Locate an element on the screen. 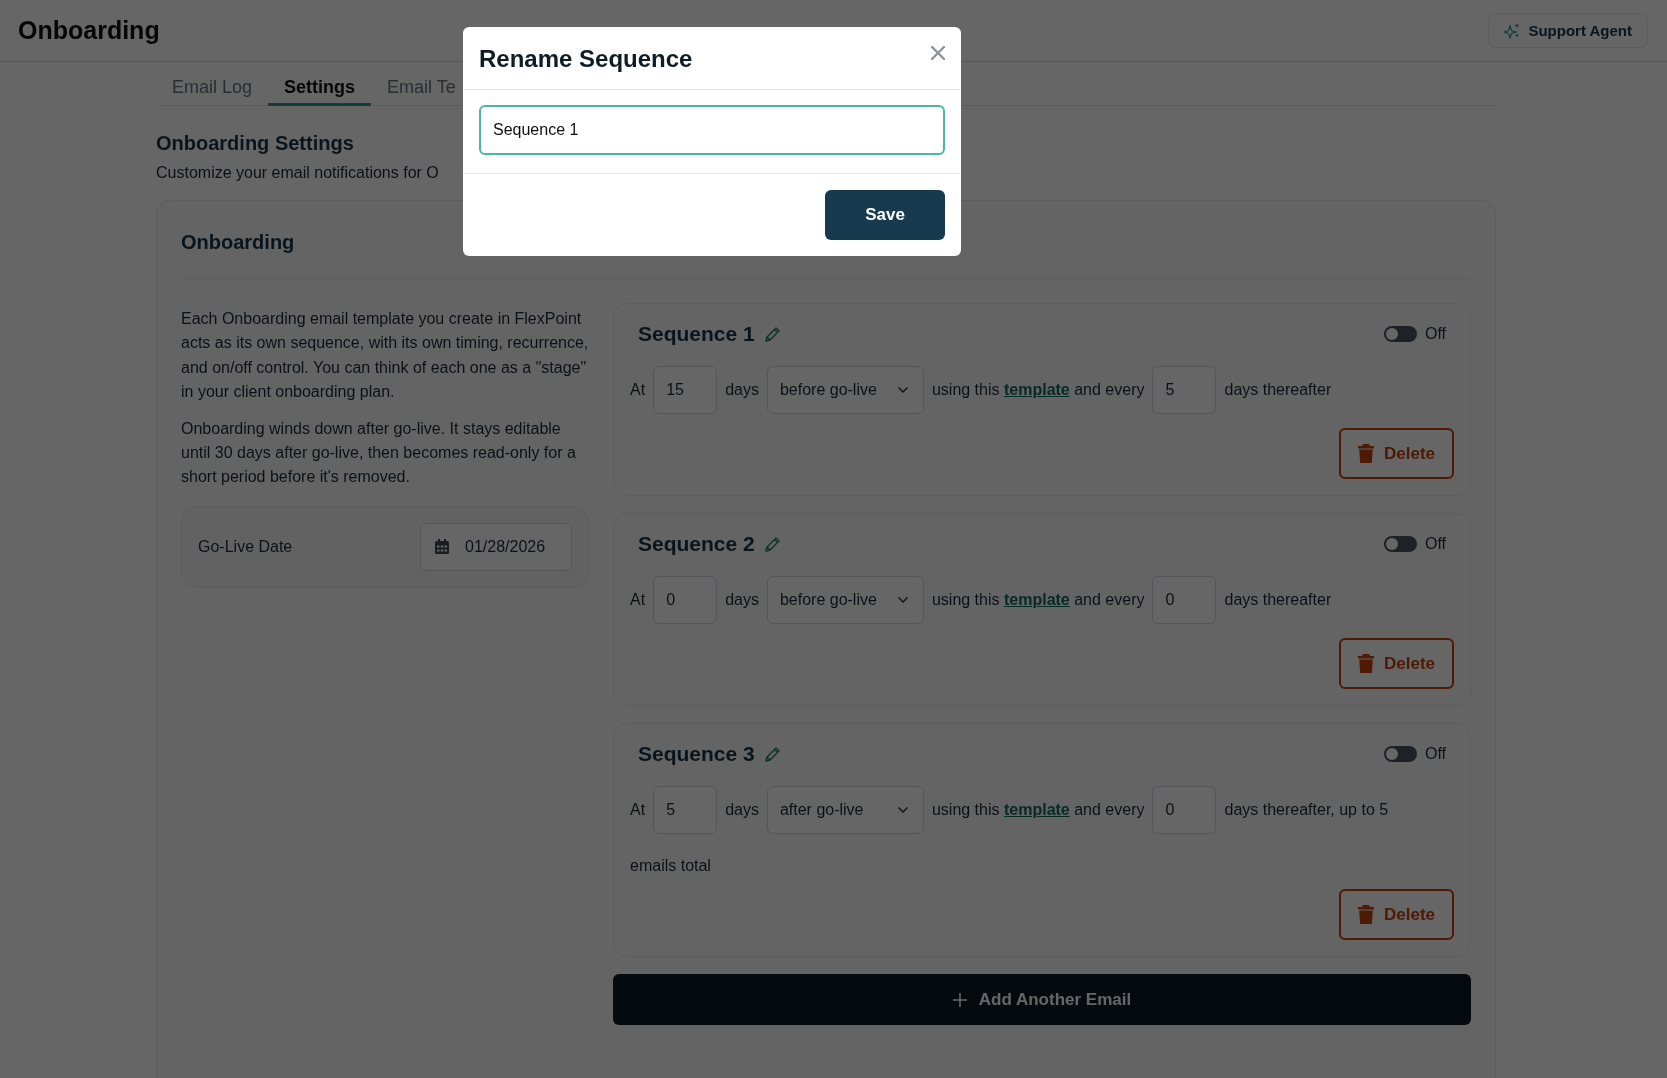 The image size is (1667, 1078). close-icon is located at coordinates (938, 53).